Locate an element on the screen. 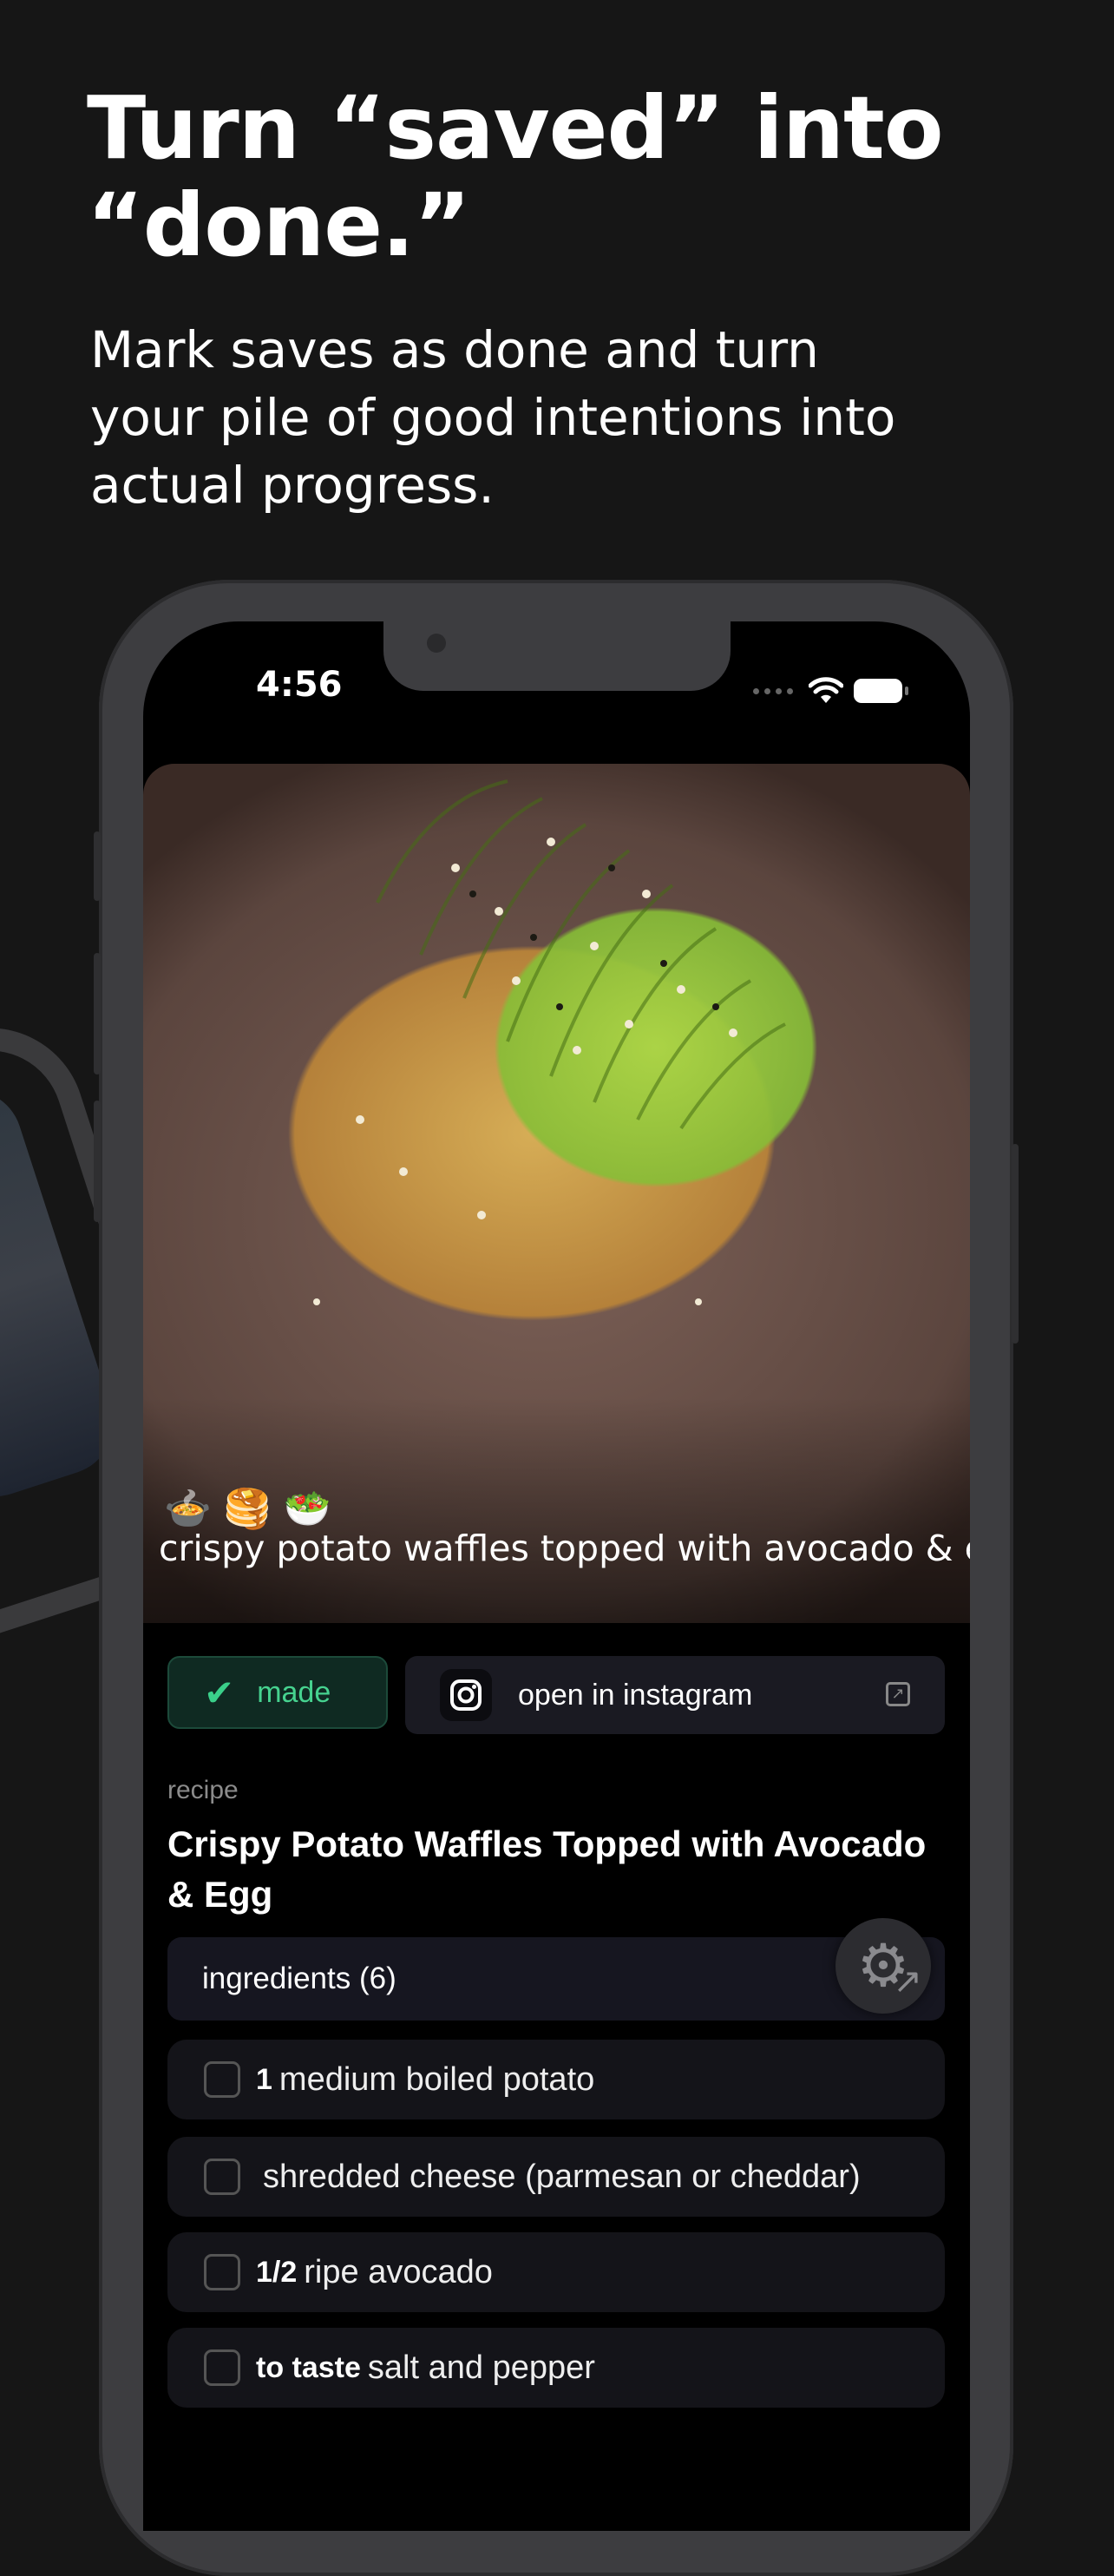 This screenshot has height=2576, width=1114. ingredient-item: salt and pepper is located at coordinates (481, 2368).